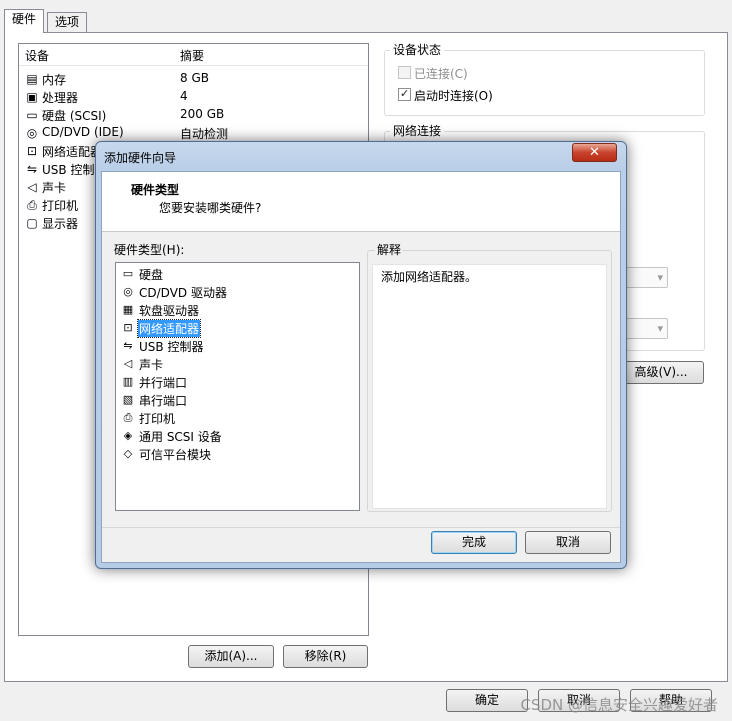 This screenshot has height=721, width=732. I want to click on hardware-type-label: 软盘驱动器, so click(169, 311).